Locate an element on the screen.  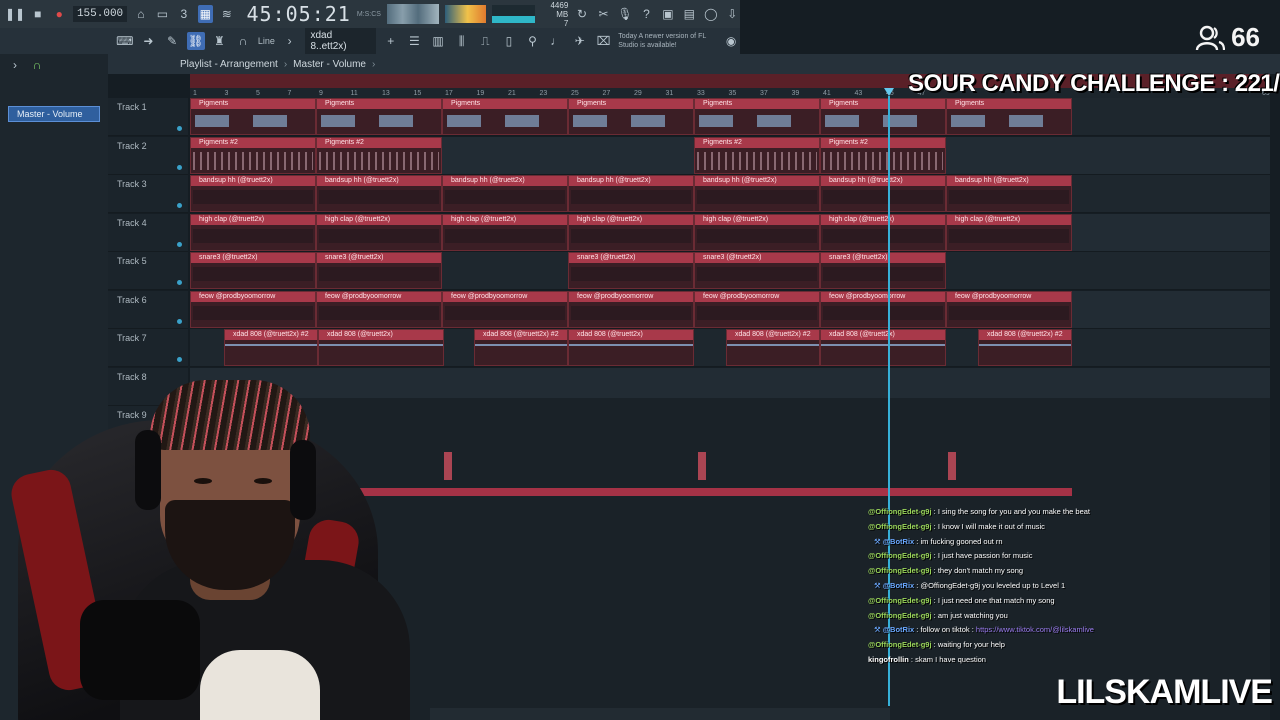
stamp-icon: ♜ is located at coordinates (220, 41).